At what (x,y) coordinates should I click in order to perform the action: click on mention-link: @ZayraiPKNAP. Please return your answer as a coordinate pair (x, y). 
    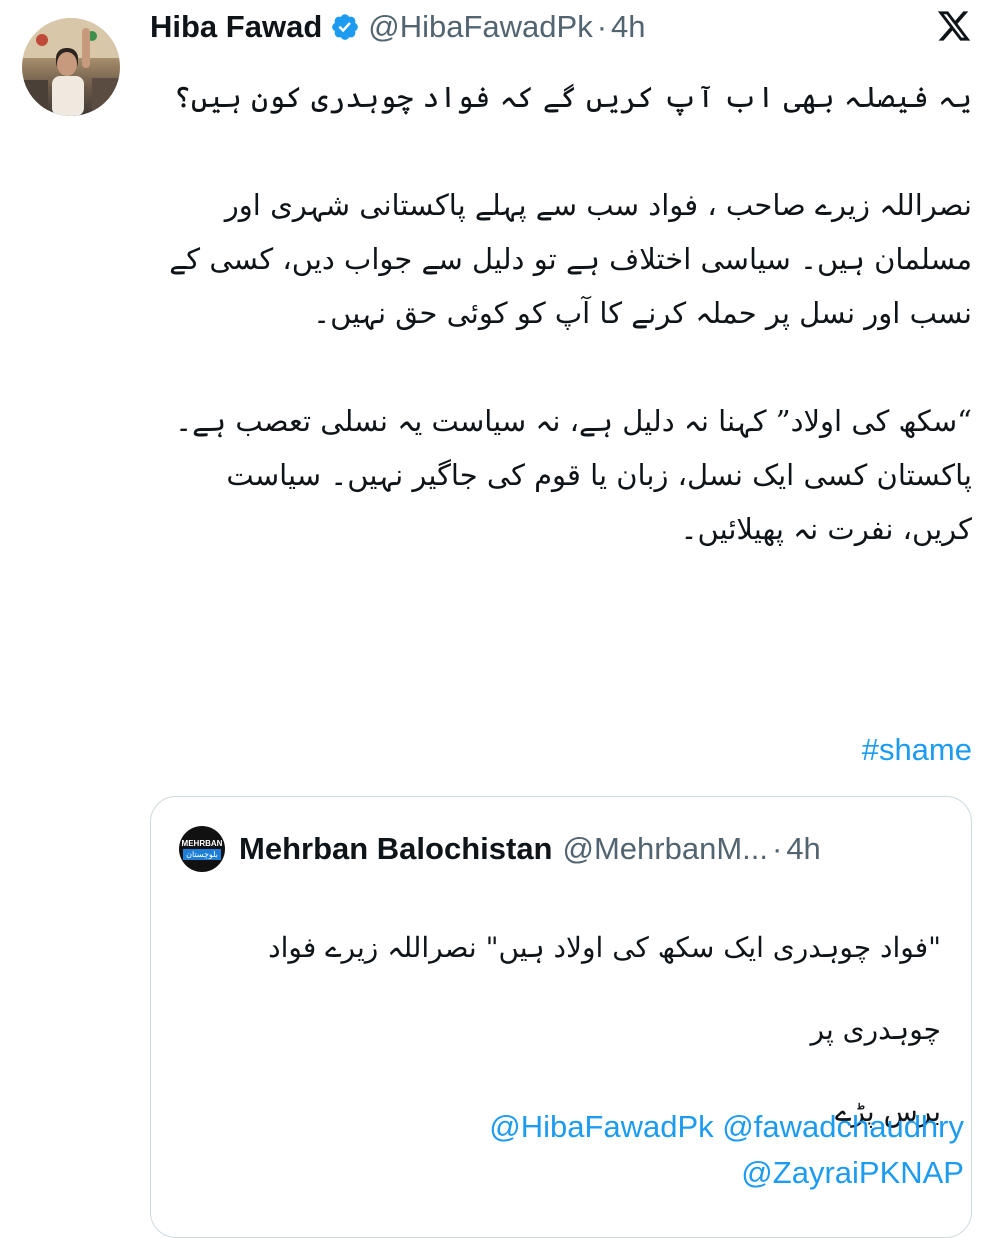
    Looking at the image, I should click on (726, 1173).